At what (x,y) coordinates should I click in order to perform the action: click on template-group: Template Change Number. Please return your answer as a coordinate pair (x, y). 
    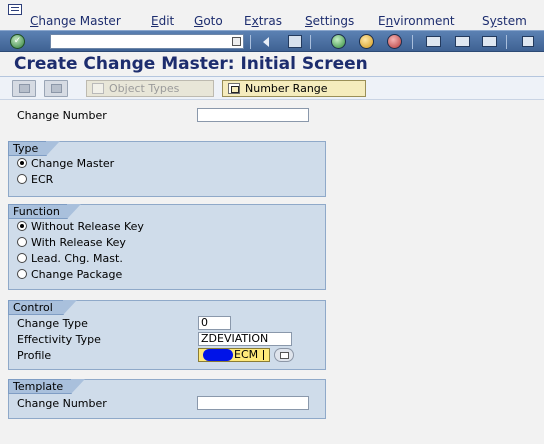
    Looking at the image, I should click on (167, 399).